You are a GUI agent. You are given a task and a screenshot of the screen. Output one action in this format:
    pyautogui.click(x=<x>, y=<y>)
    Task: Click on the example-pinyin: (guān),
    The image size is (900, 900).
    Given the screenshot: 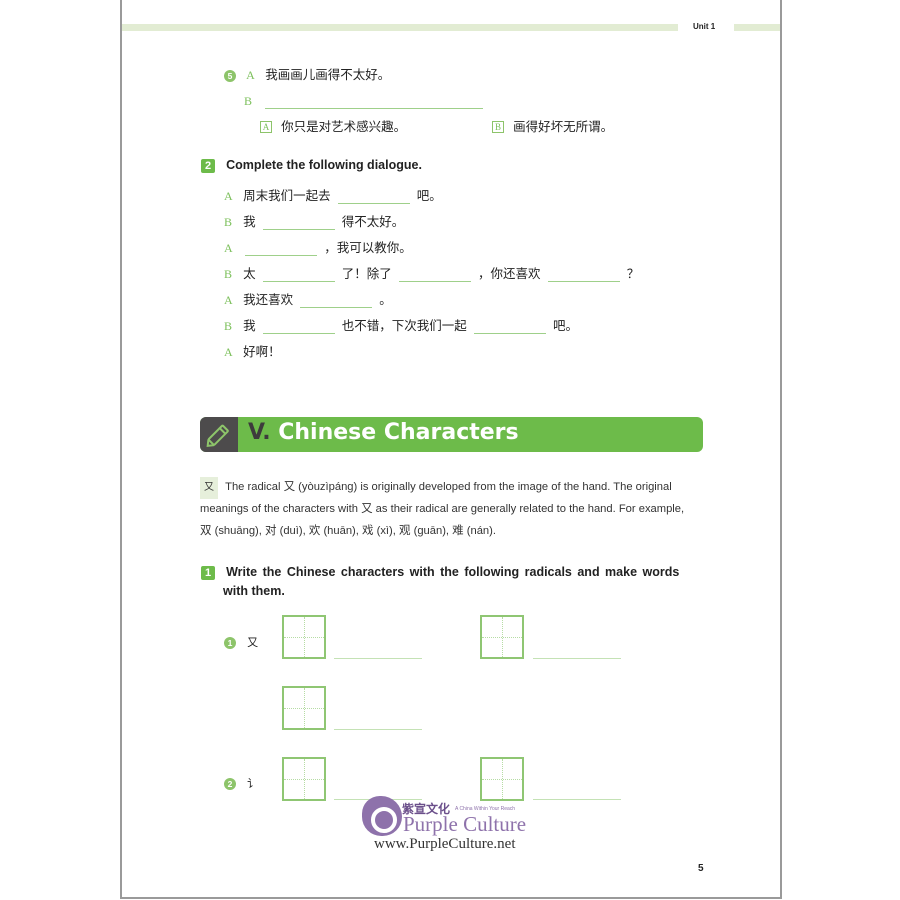 What is the action you would take?
    pyautogui.click(x=431, y=531)
    